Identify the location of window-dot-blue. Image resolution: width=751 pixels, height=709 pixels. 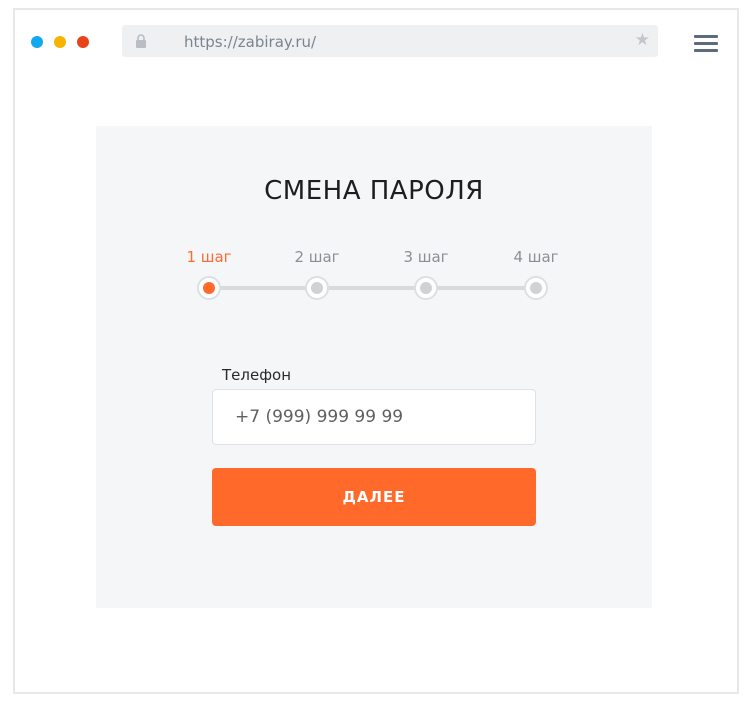
(37, 42).